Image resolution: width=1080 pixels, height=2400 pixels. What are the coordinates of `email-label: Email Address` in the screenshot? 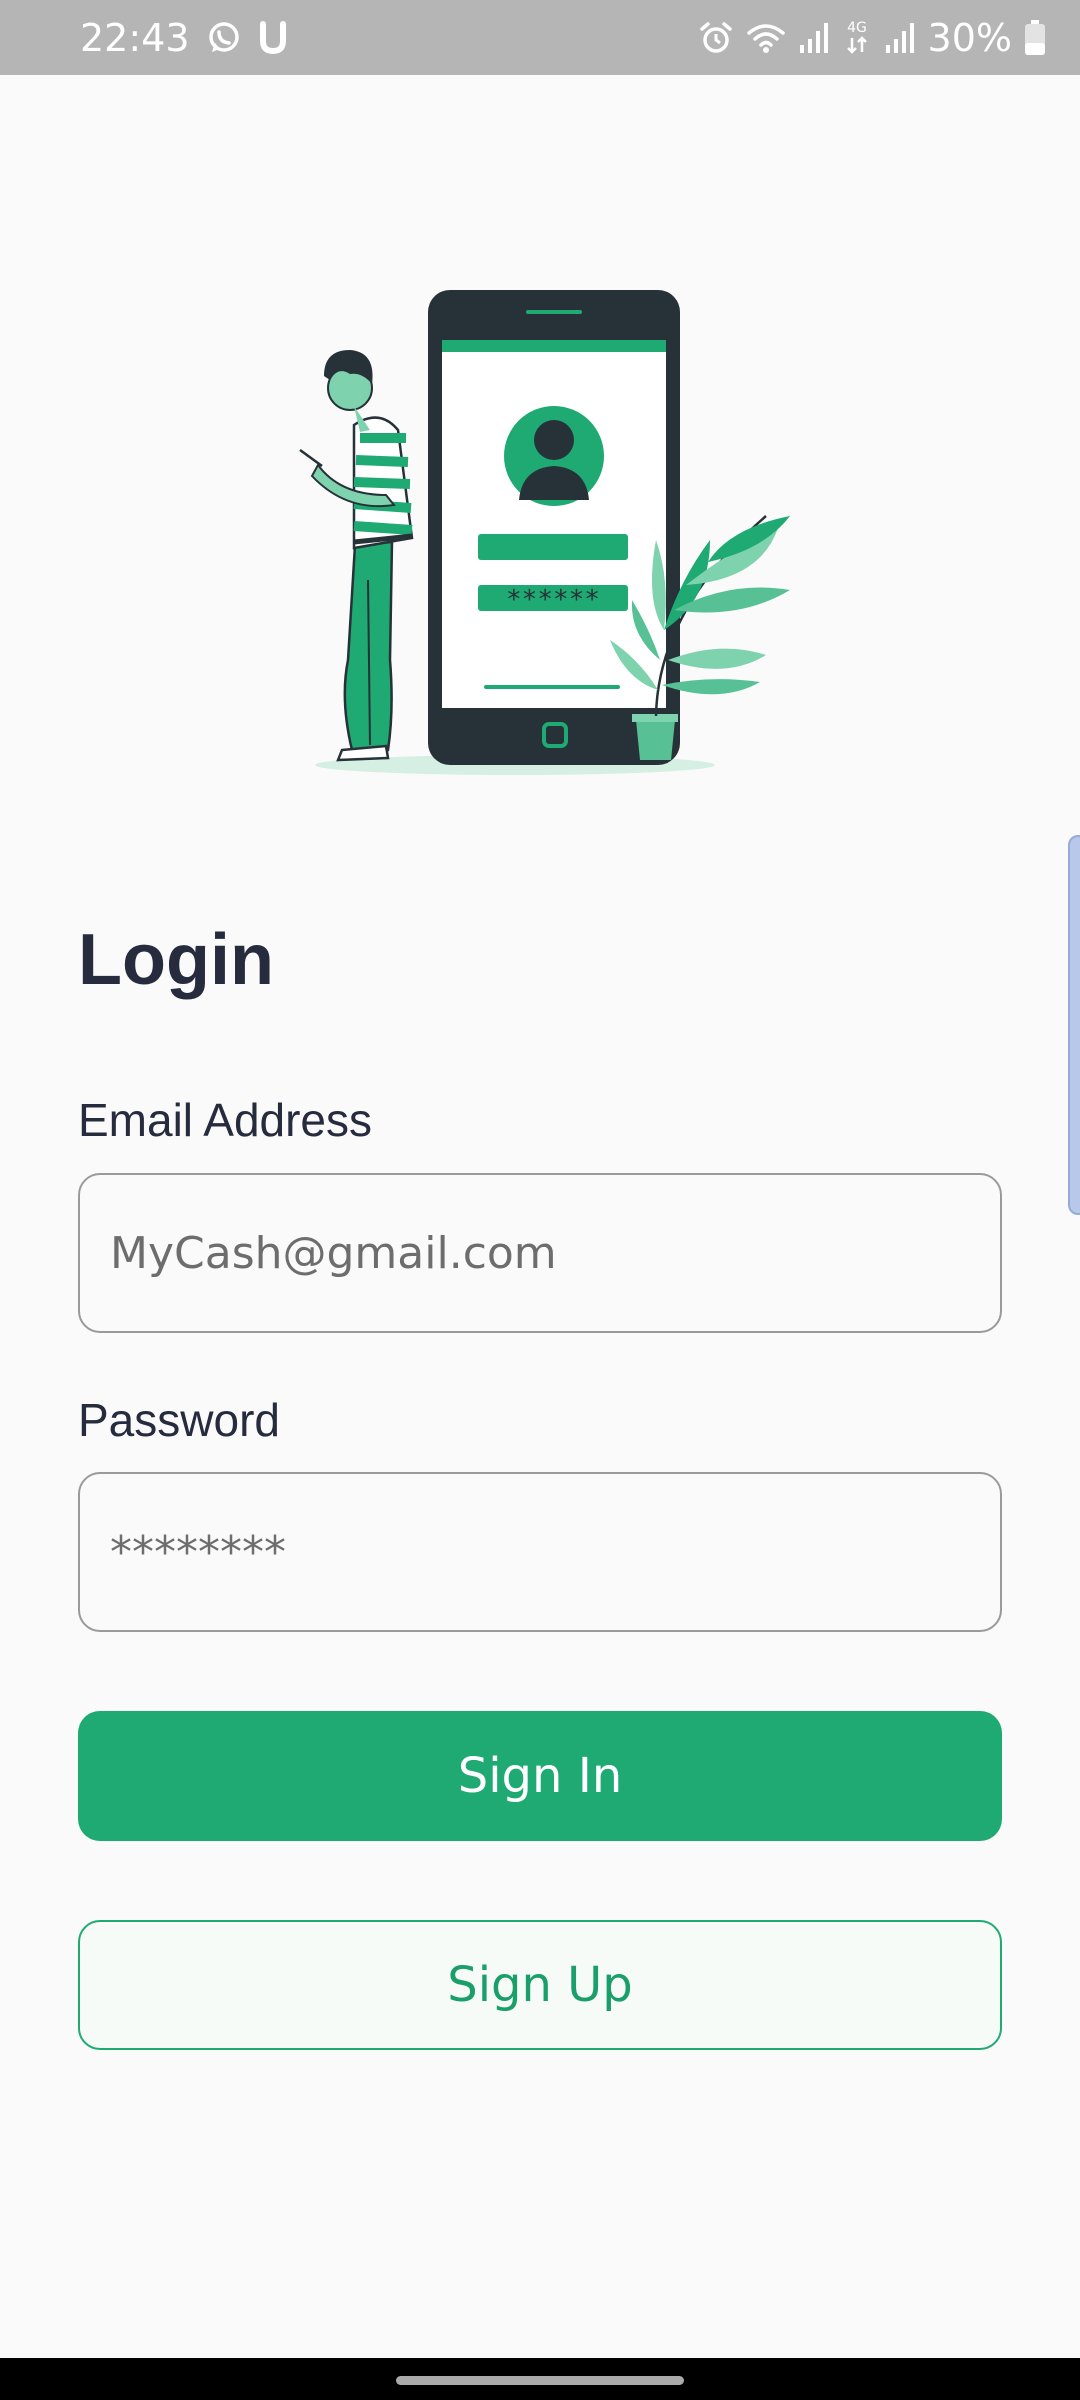 It's located at (225, 1120).